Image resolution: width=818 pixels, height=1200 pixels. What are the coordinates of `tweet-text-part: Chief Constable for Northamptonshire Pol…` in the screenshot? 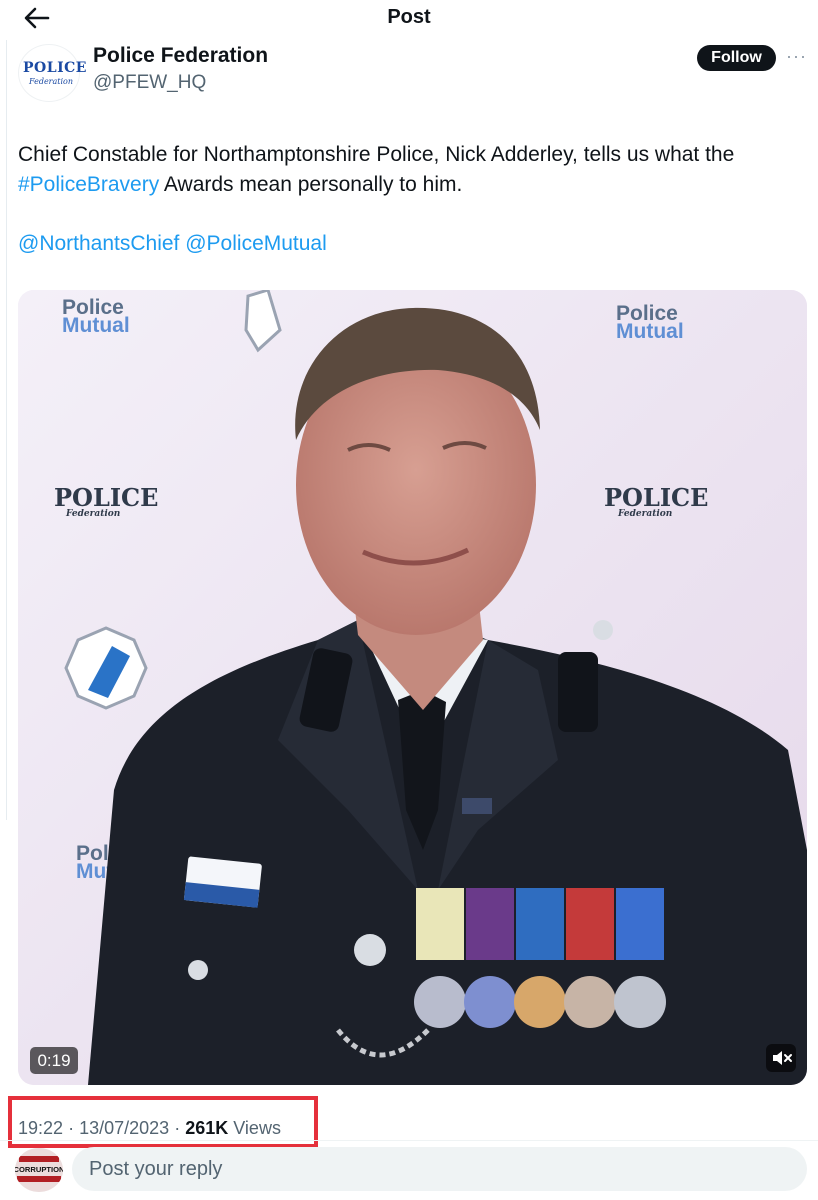 It's located at (376, 154).